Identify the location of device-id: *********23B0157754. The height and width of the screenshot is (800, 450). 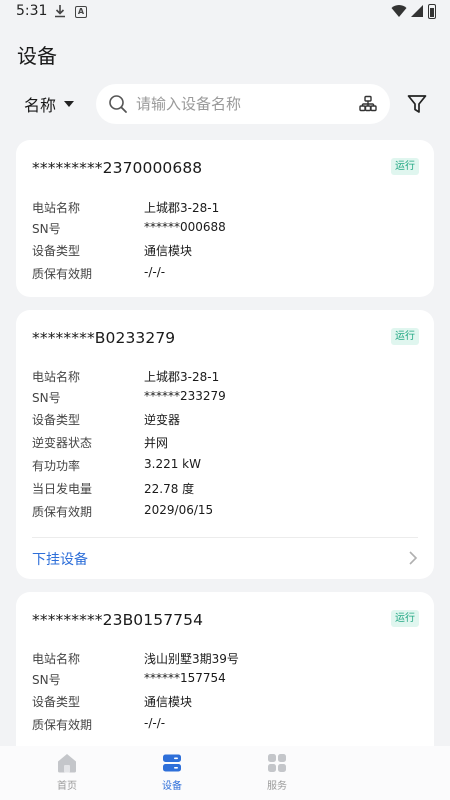
(118, 620).